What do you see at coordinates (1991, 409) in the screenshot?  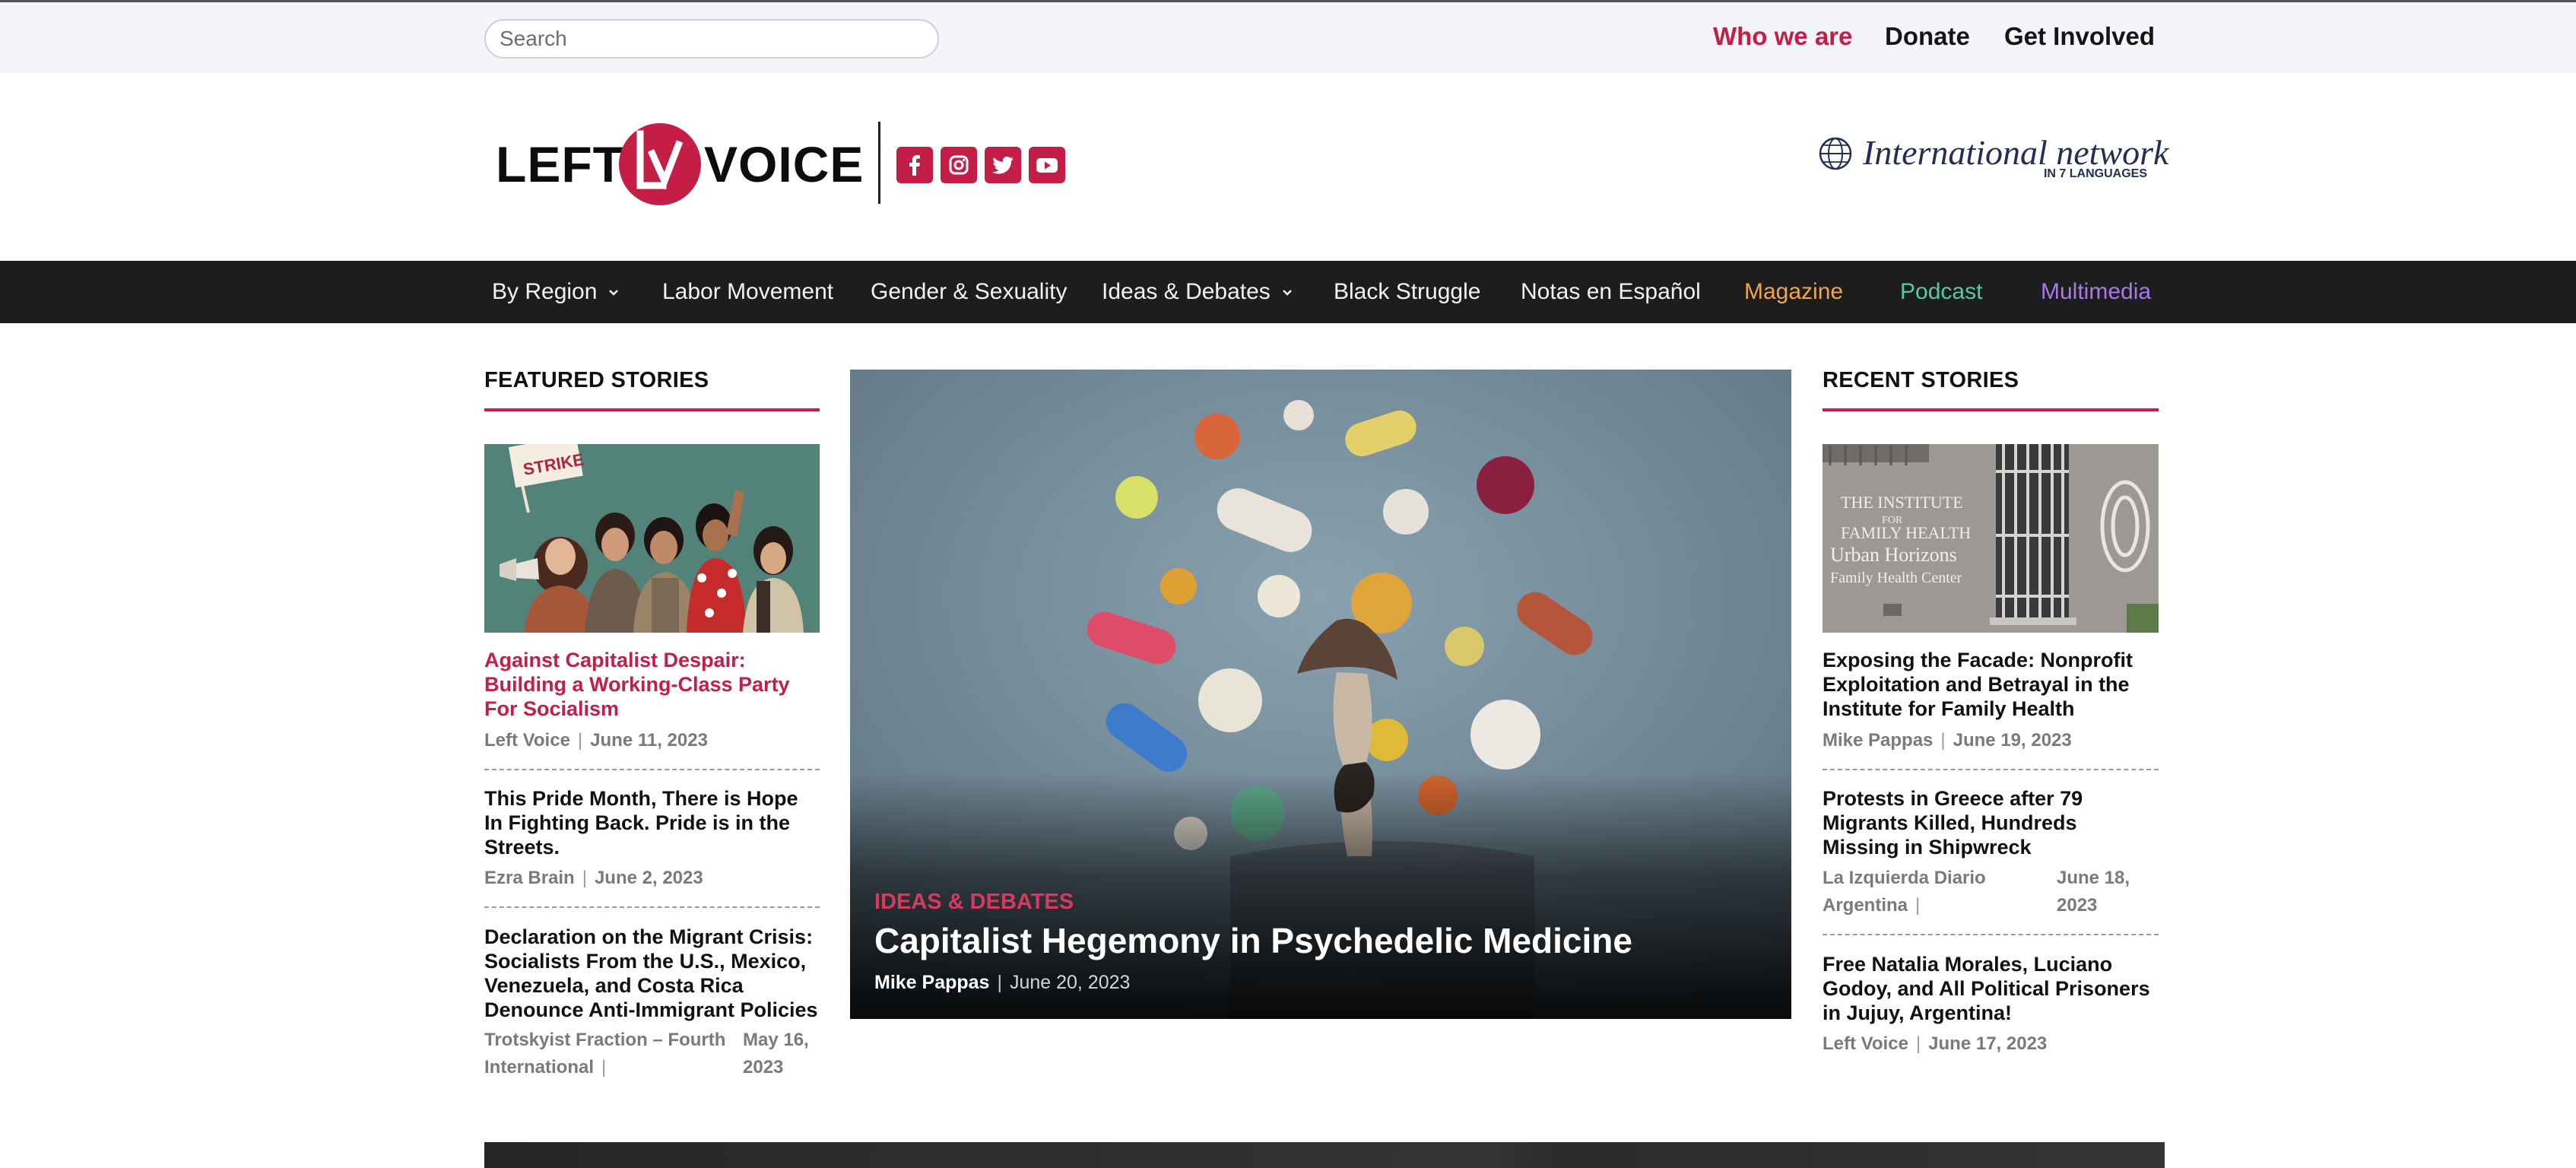 I see `recent-heading-rule` at bounding box center [1991, 409].